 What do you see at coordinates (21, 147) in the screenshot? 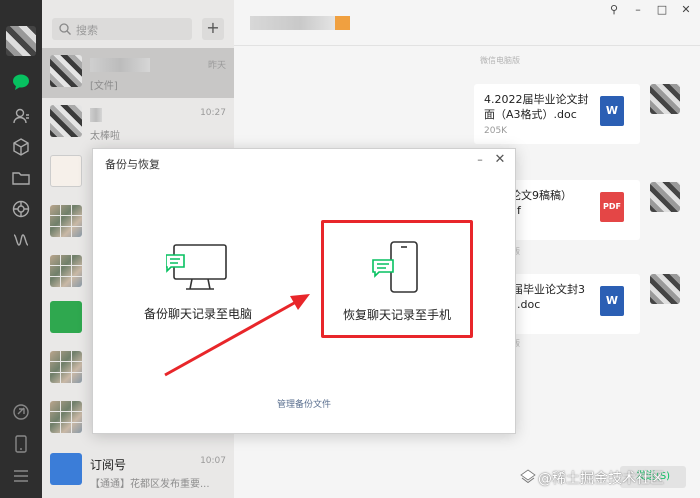
I see `favorites-icon` at bounding box center [21, 147].